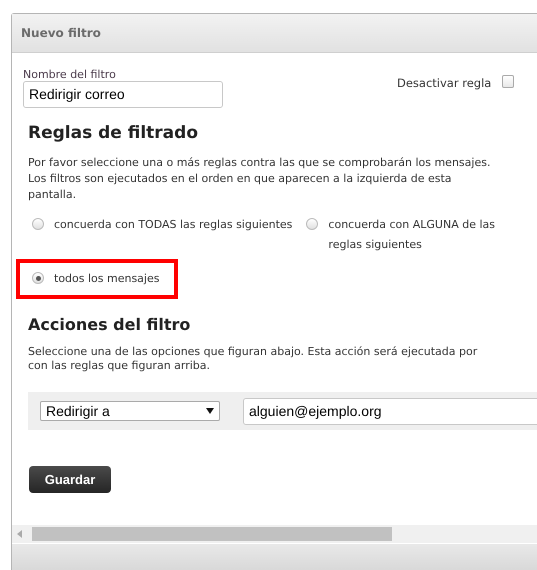 This screenshot has height=570, width=537. What do you see at coordinates (130, 411) in the screenshot?
I see `action-select: Redirigir a` at bounding box center [130, 411].